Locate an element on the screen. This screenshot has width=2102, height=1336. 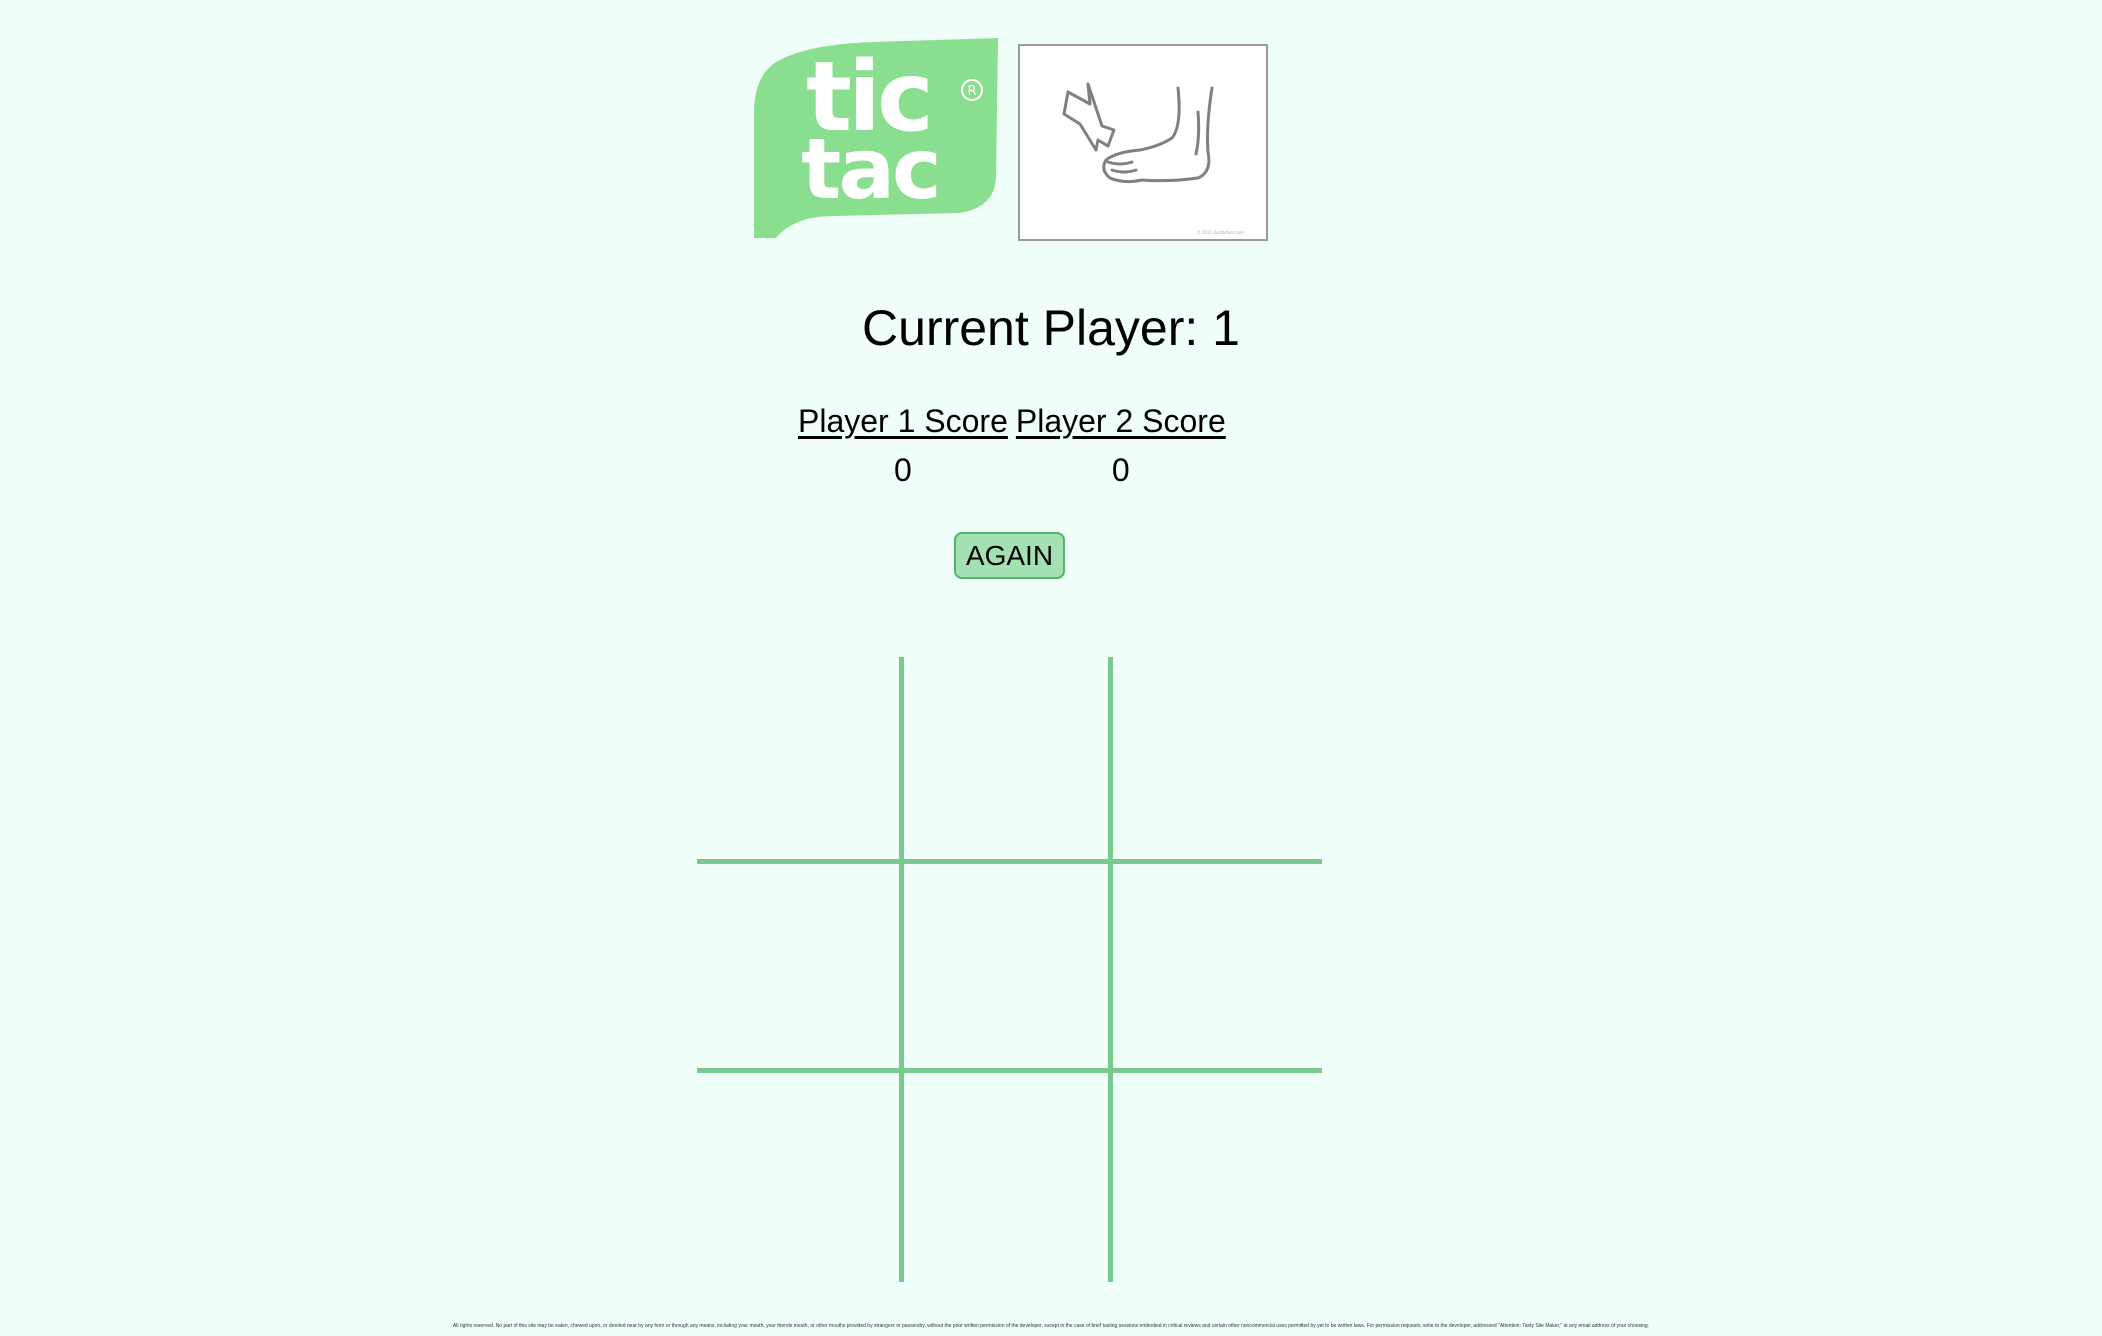
player2-score-heading: Player 2 Score is located at coordinates (1120, 421).